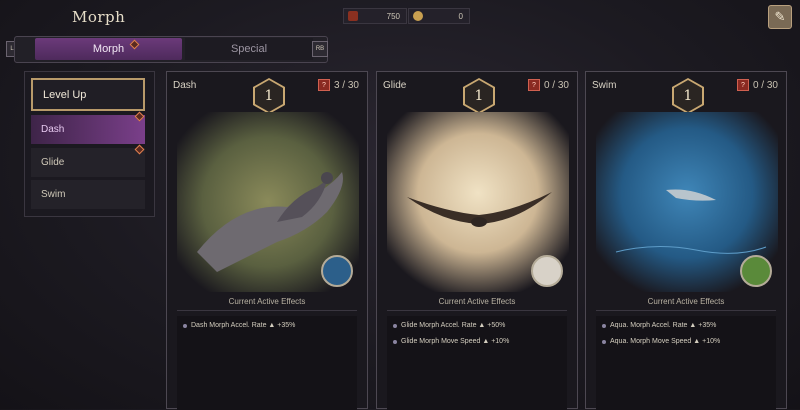 This screenshot has height=410, width=800. I want to click on codex-book-button: ✎, so click(780, 17).